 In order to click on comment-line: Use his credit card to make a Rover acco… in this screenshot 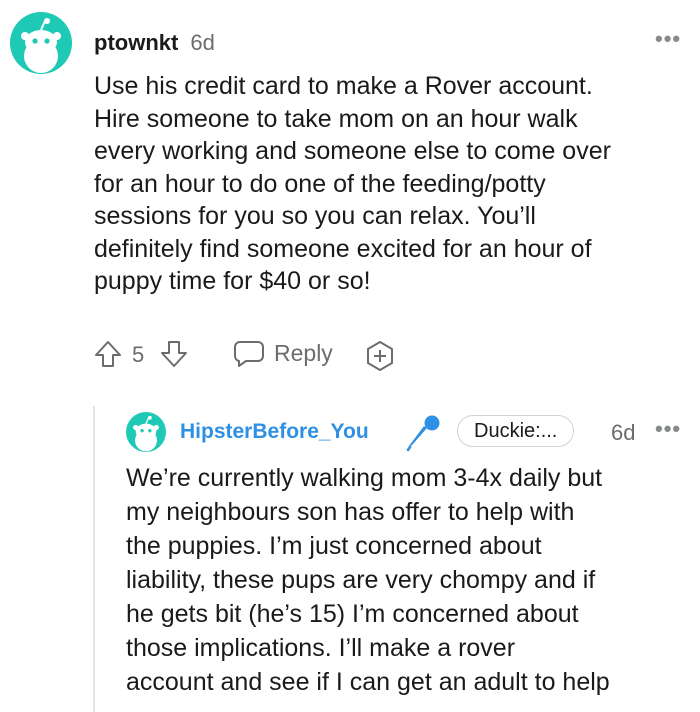, I will do `click(343, 86)`.